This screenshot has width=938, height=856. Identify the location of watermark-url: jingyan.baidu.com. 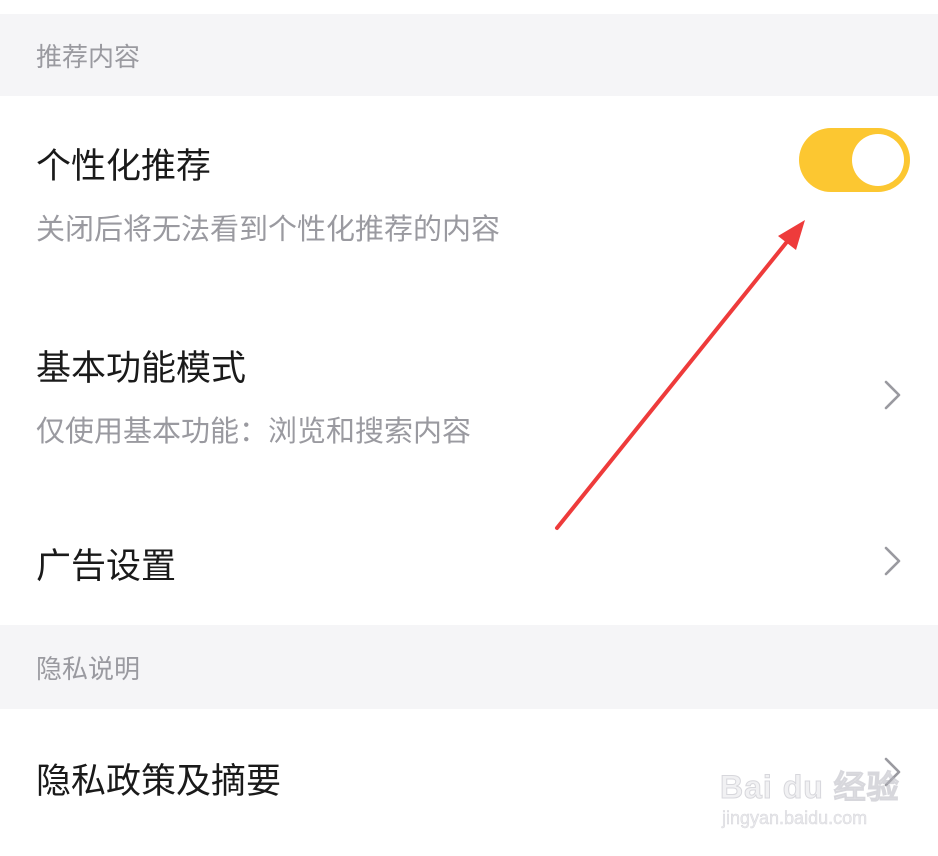
(795, 818).